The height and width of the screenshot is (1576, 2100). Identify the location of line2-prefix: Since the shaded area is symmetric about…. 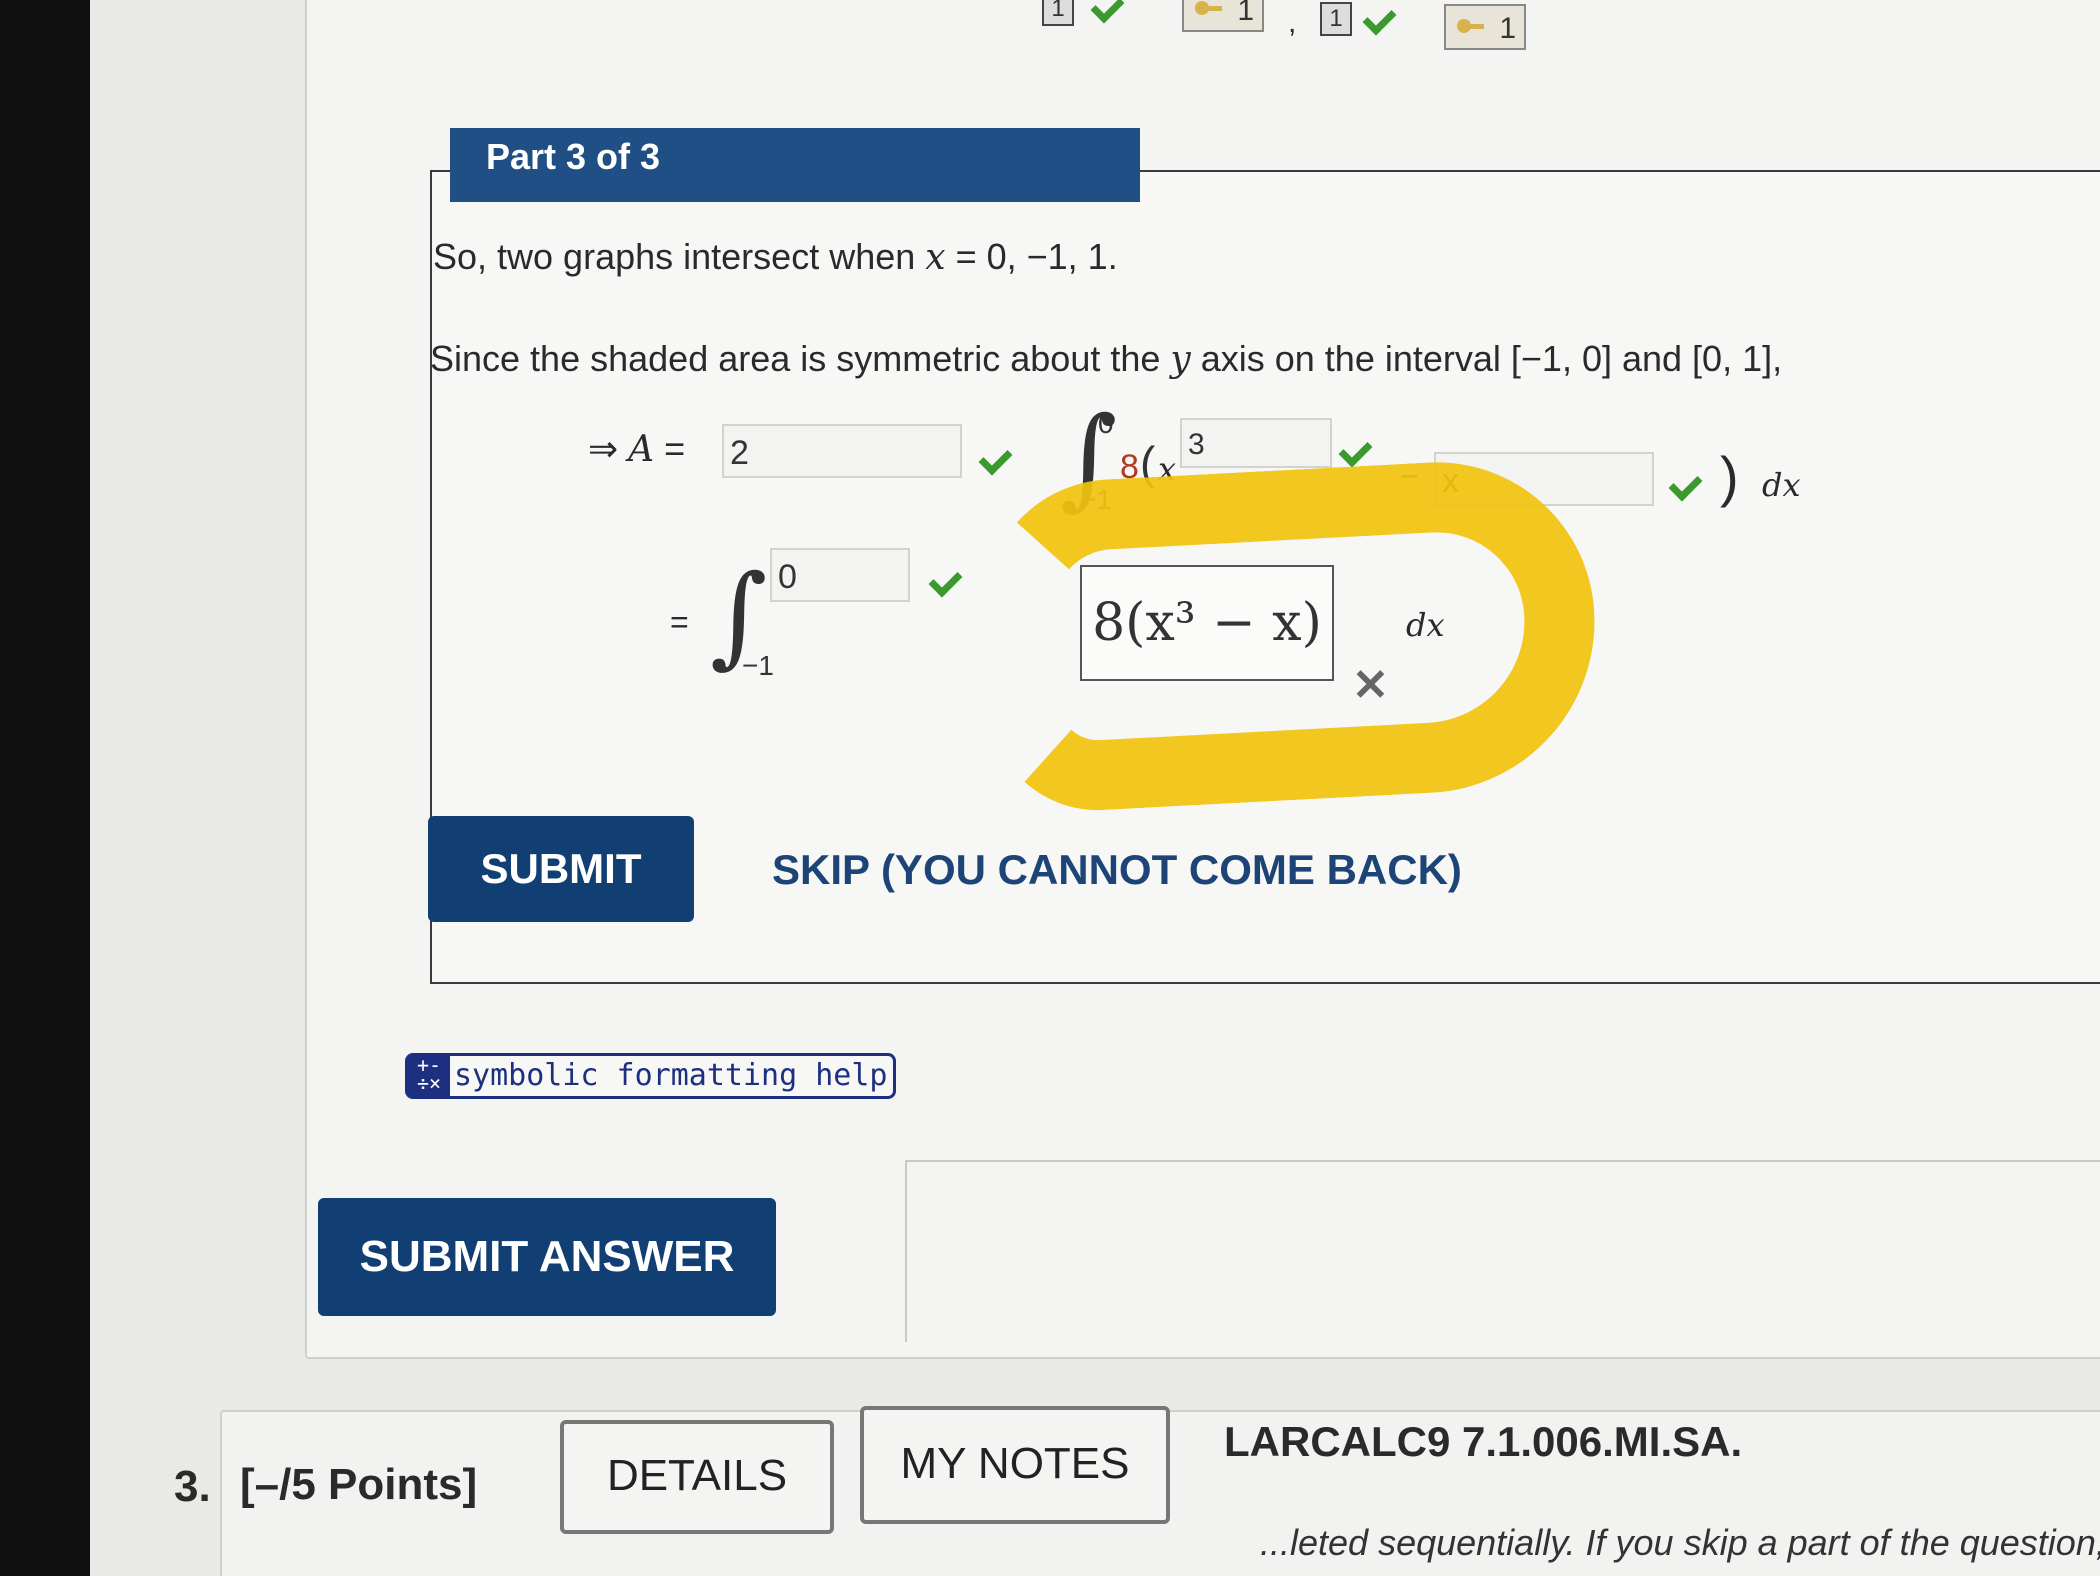
(800, 358).